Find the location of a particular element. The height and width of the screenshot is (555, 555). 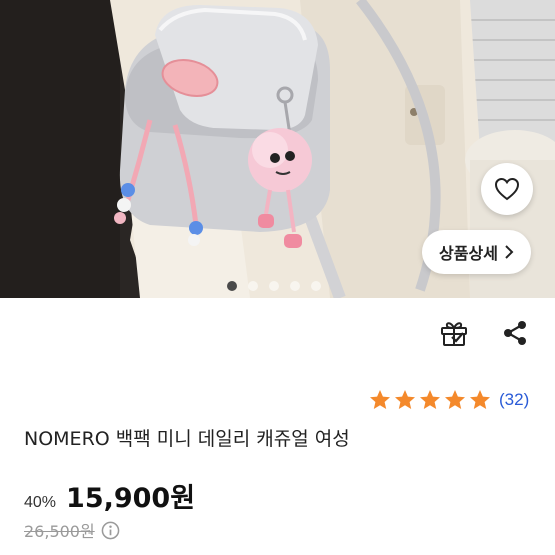

gallery-dot-active is located at coordinates (232, 286).